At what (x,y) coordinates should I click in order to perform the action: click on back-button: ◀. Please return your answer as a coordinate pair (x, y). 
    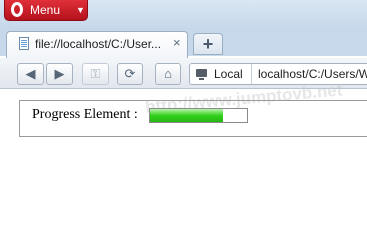
    Looking at the image, I should click on (30, 74).